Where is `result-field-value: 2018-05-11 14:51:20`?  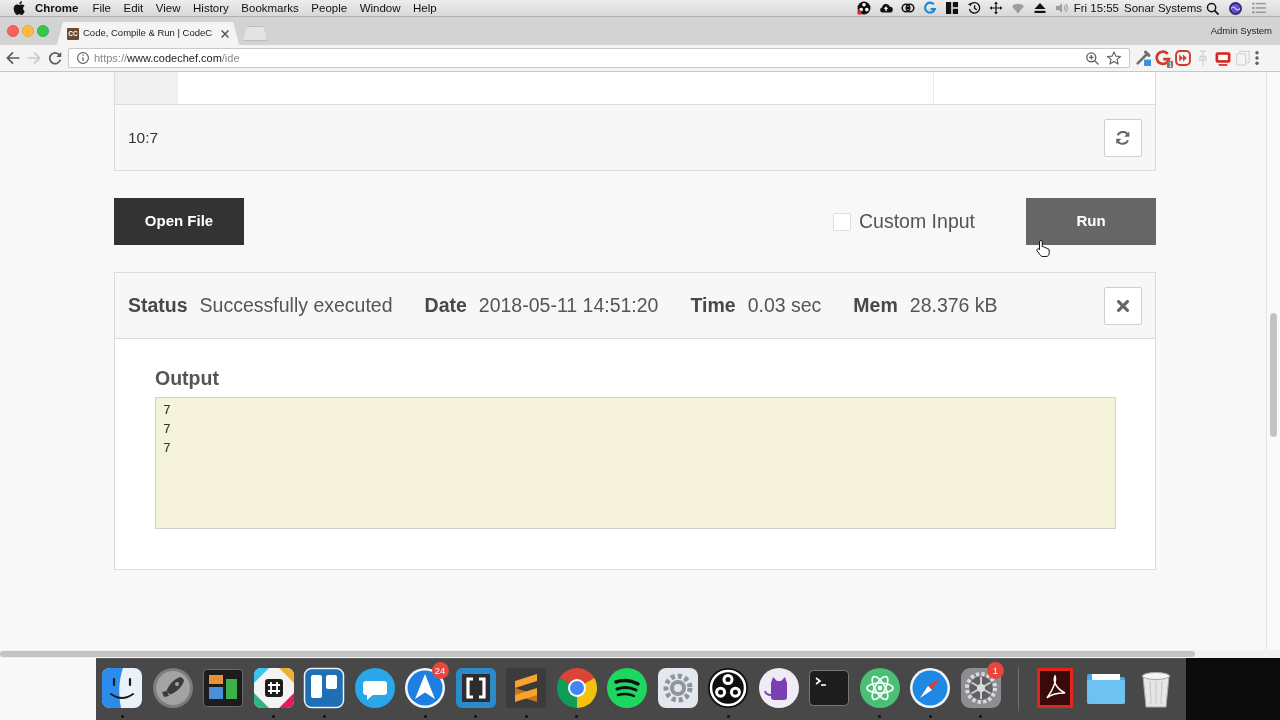 result-field-value: 2018-05-11 14:51:20 is located at coordinates (568, 305).